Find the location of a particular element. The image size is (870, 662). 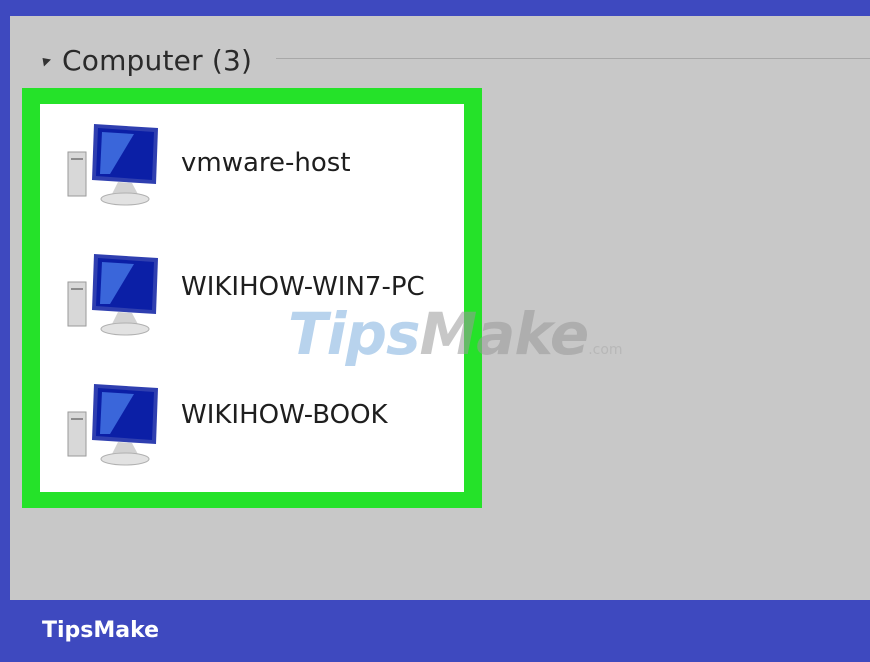

computer-item: vmware-host is located at coordinates (252, 160).